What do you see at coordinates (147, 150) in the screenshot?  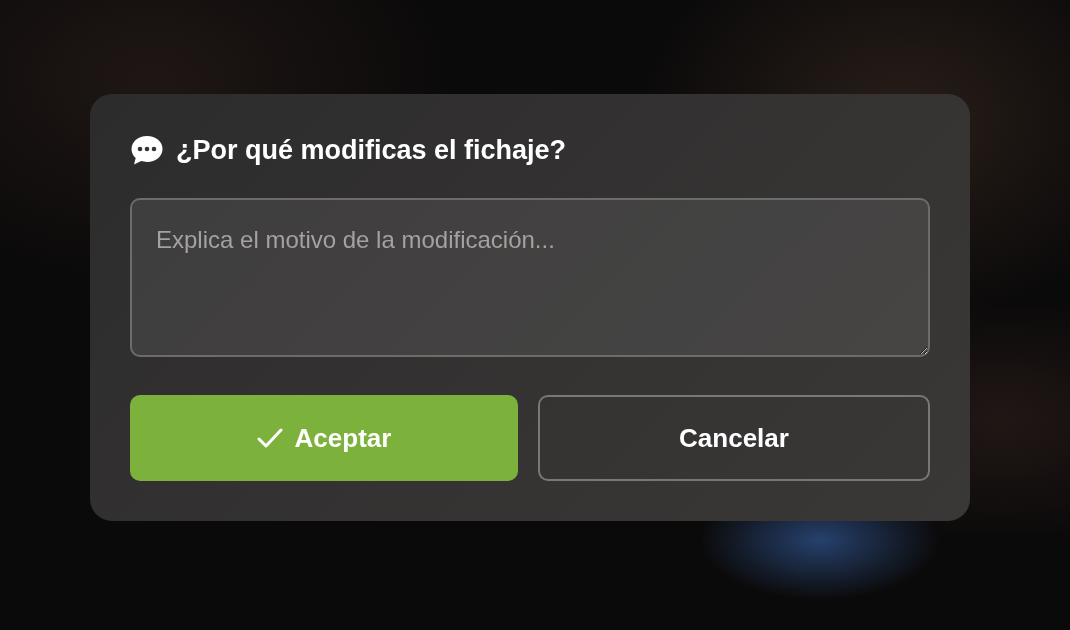 I see `speech-bubble-icon` at bounding box center [147, 150].